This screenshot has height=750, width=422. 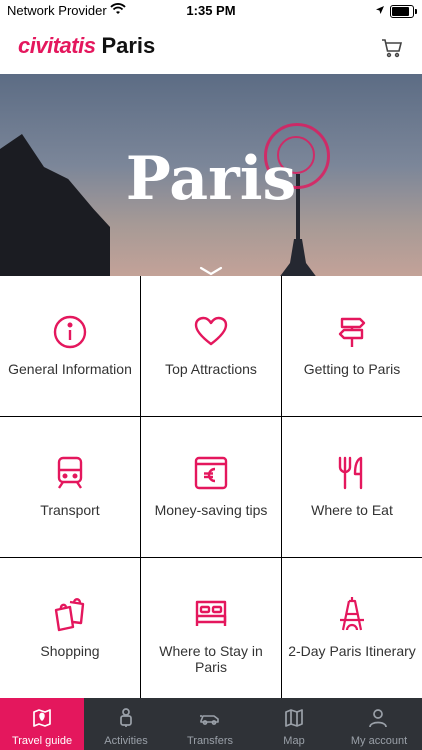 I want to click on tile-where-to-eat: Where to Eat, so click(x=352, y=487).